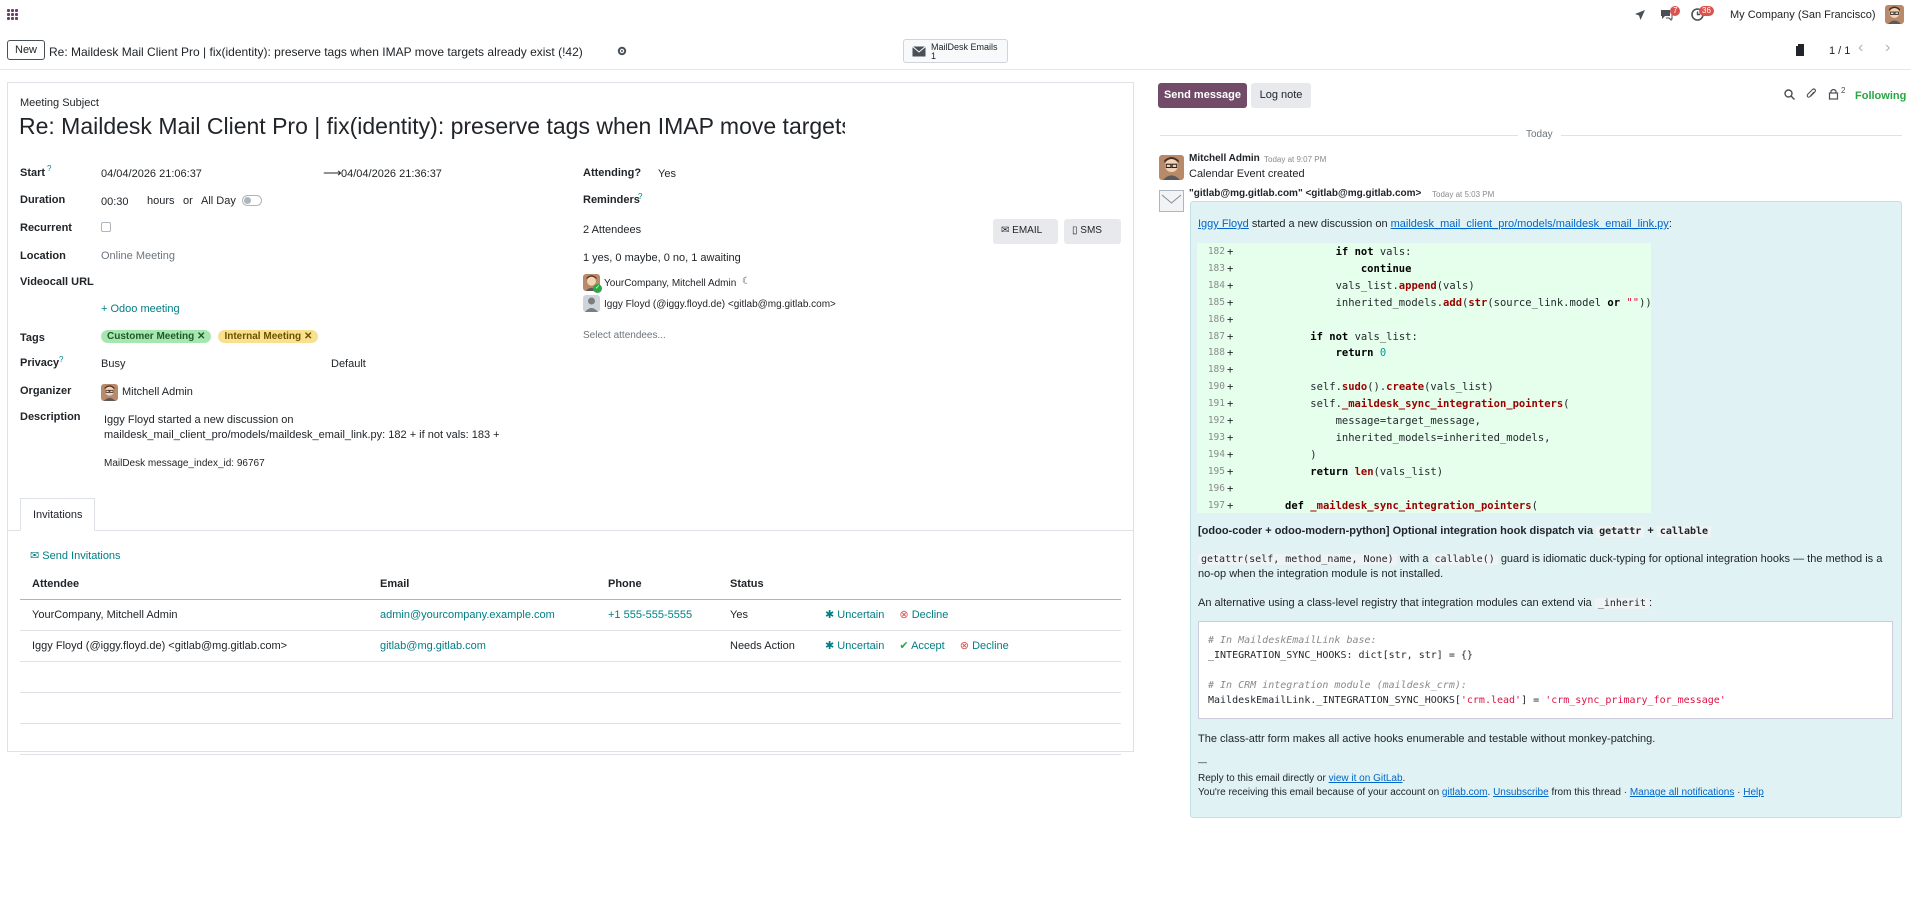  Describe the element at coordinates (1025, 231) in the screenshot. I see `email-attendees-button: ✉ EMAIL` at that location.